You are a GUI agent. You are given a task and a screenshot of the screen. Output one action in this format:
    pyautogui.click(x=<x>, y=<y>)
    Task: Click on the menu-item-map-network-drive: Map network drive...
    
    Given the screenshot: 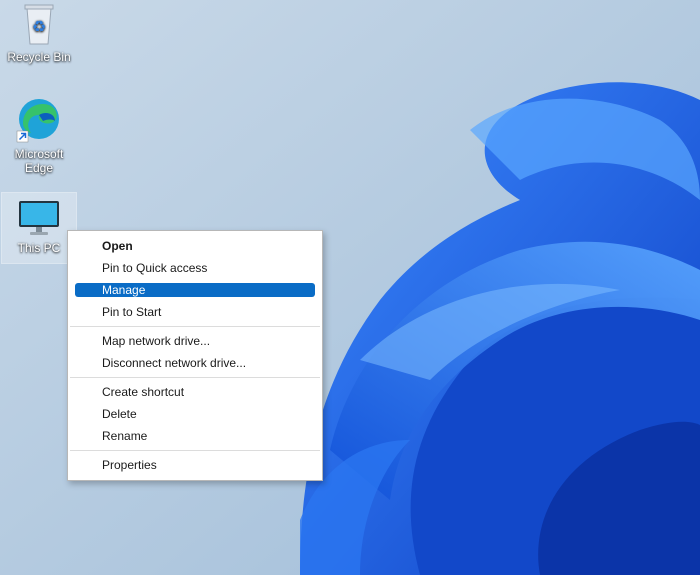 What is the action you would take?
    pyautogui.click(x=195, y=341)
    